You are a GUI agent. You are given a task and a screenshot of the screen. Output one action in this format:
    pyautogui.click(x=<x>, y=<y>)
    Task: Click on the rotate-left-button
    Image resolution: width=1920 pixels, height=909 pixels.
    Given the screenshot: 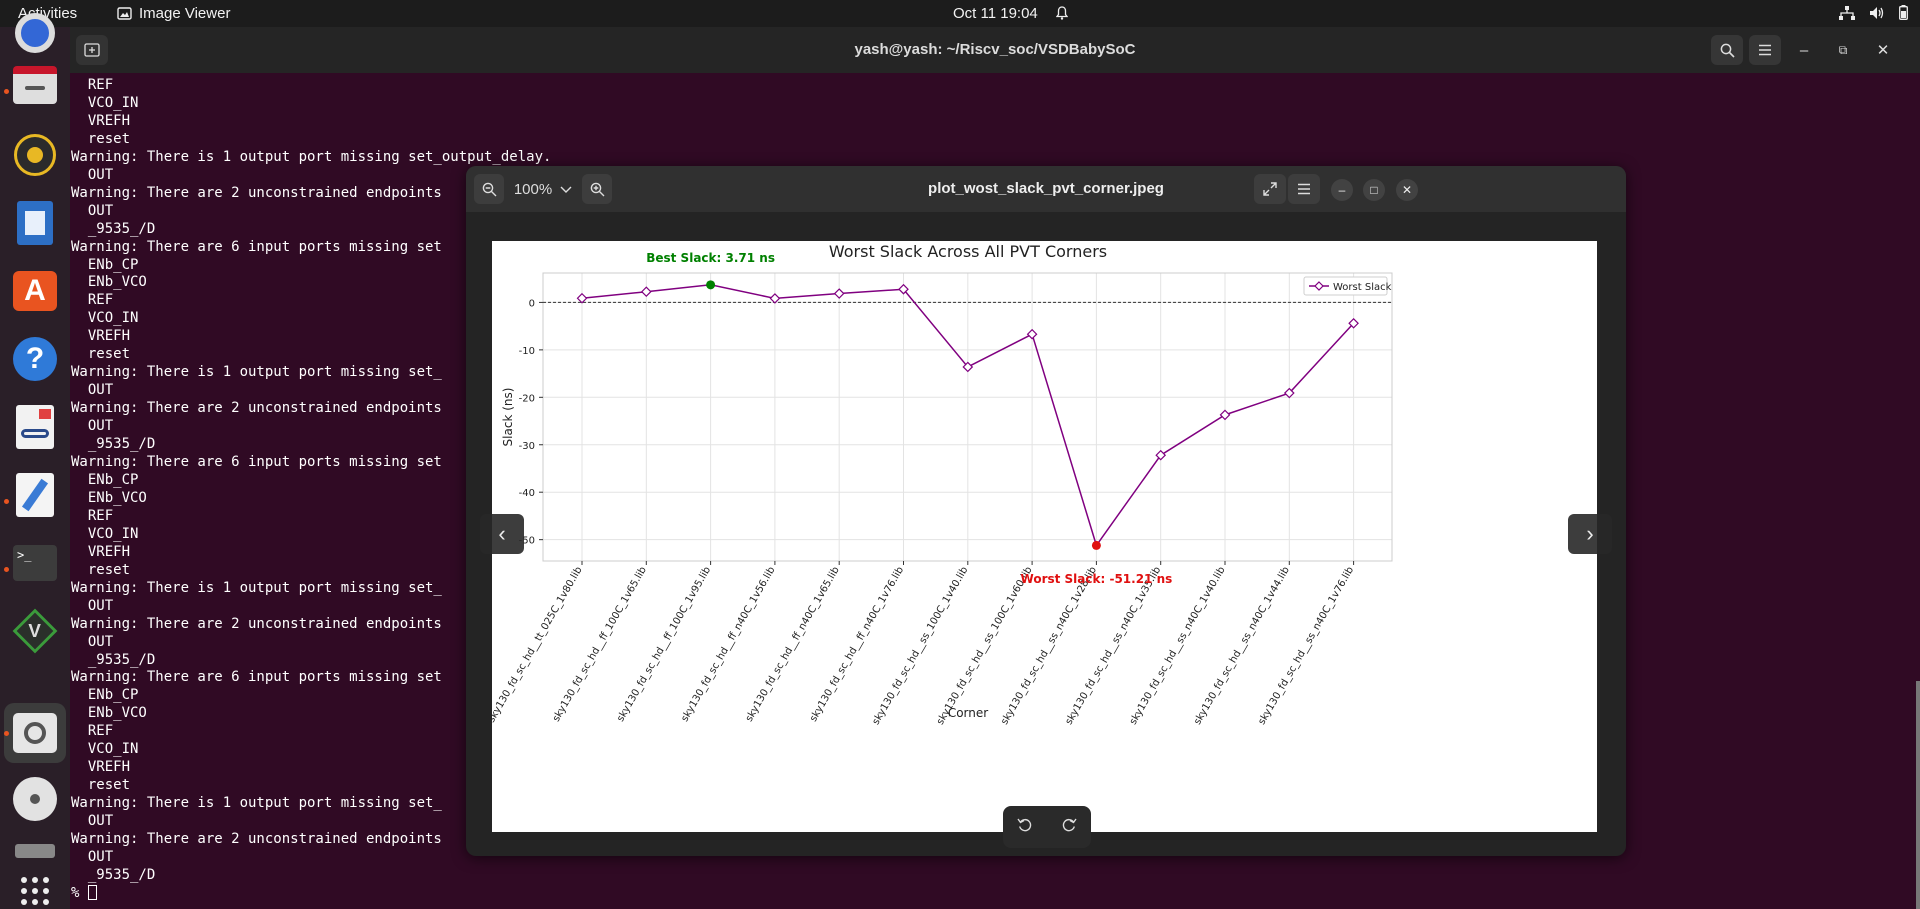 What is the action you would take?
    pyautogui.click(x=1025, y=827)
    